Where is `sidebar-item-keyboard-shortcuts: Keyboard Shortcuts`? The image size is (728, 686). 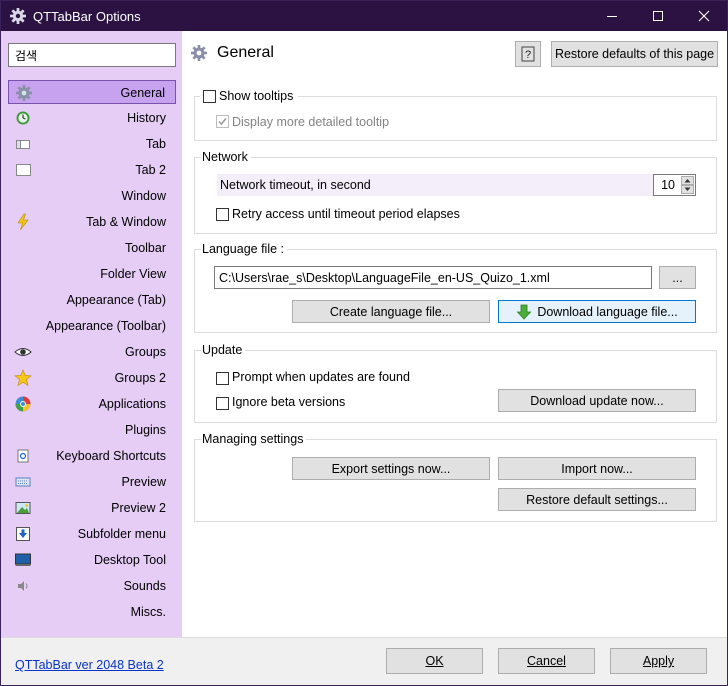 sidebar-item-keyboard-shortcuts: Keyboard Shortcuts is located at coordinates (92, 456).